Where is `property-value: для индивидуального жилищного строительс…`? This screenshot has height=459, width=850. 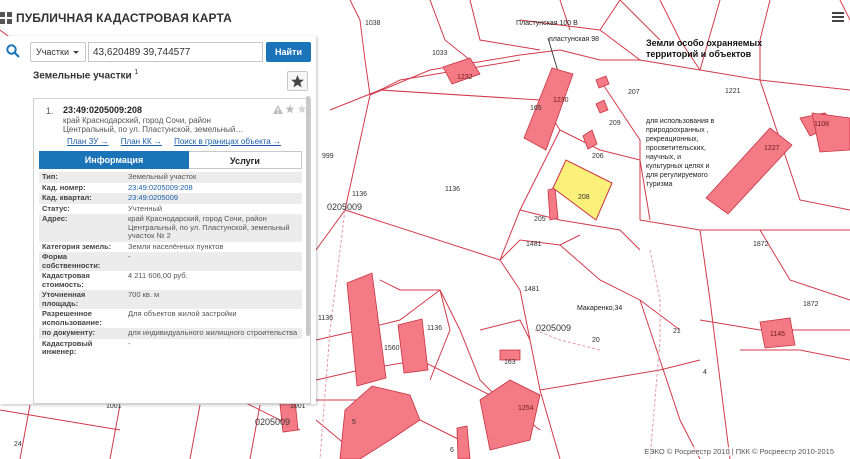
property-value: для индивидуального жилищного строительс… is located at coordinates (213, 333).